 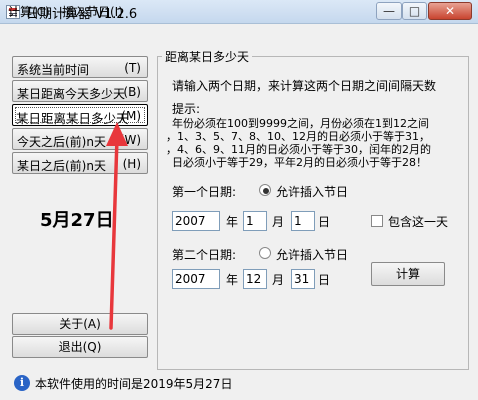 What do you see at coordinates (22, 383) in the screenshot?
I see `info-icon: i` at bounding box center [22, 383].